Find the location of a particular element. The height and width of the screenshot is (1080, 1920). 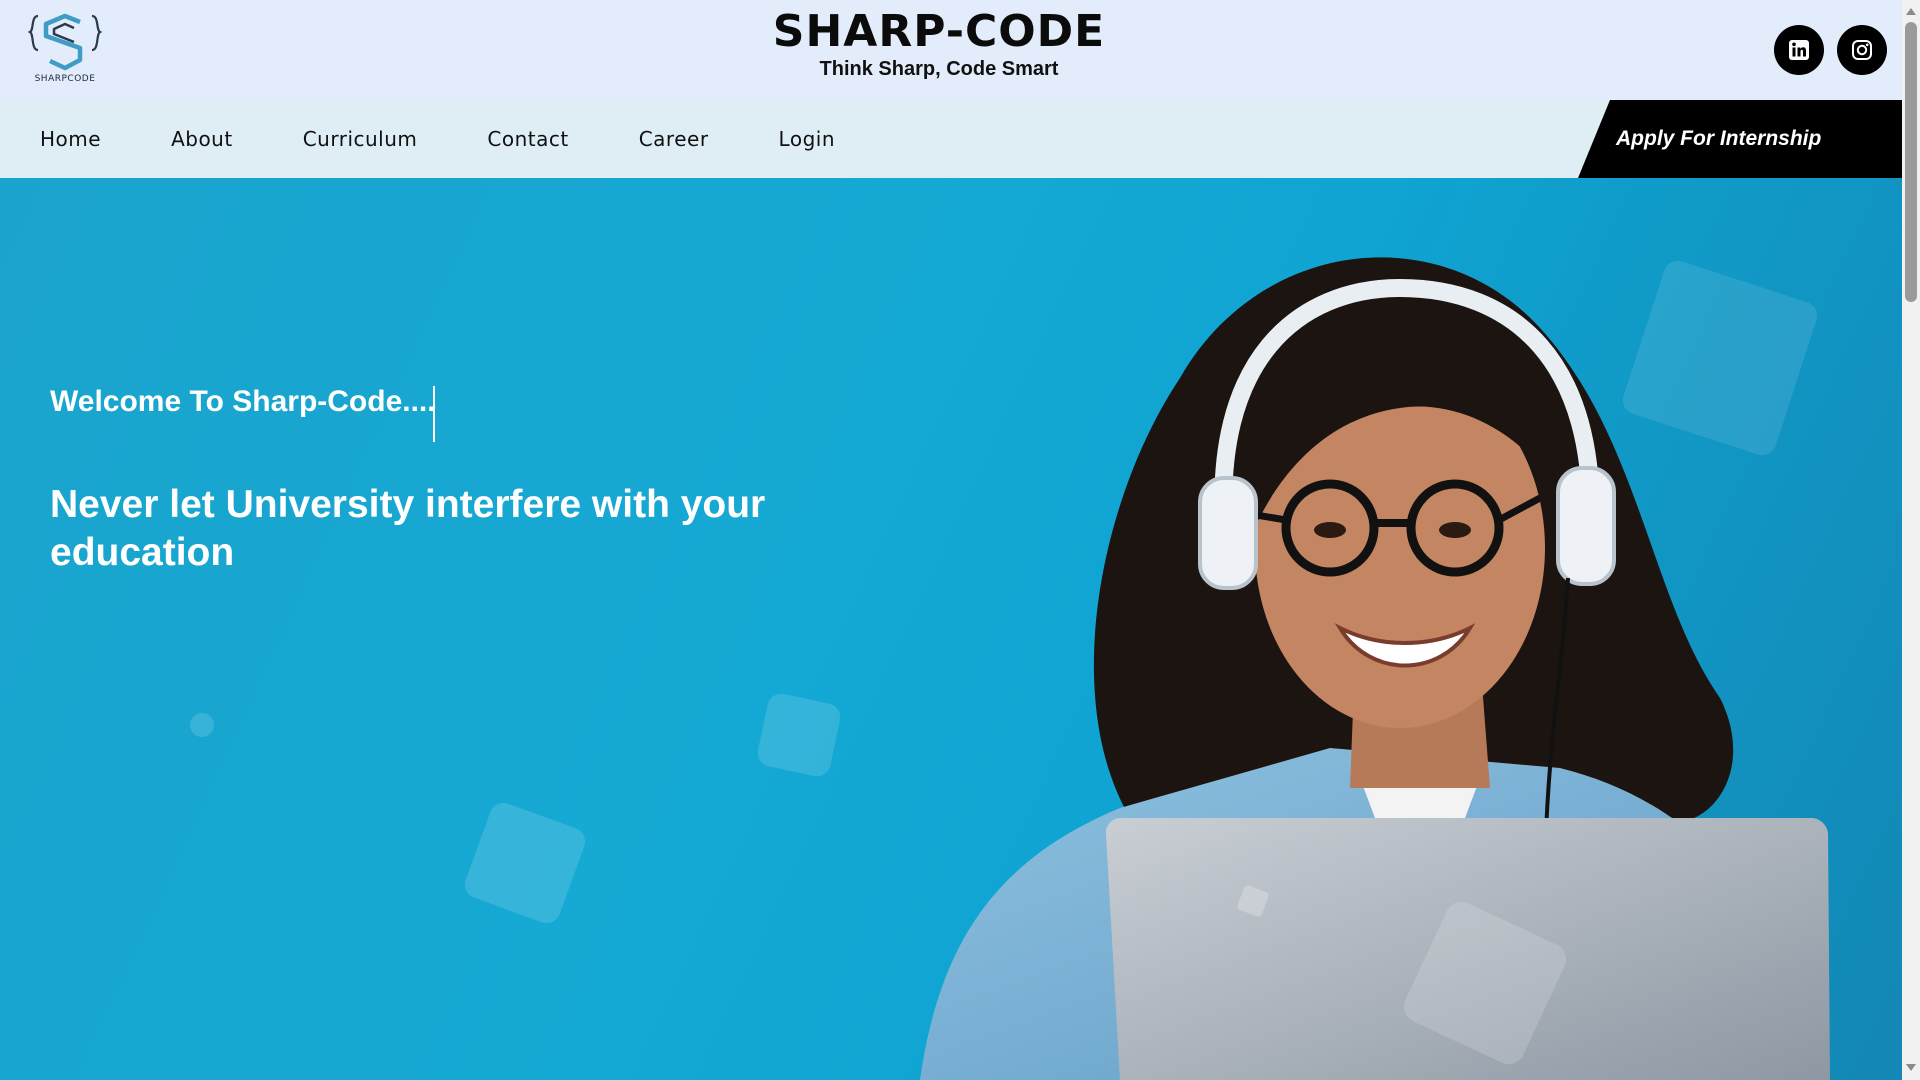

linkedin-link is located at coordinates (1799, 50).